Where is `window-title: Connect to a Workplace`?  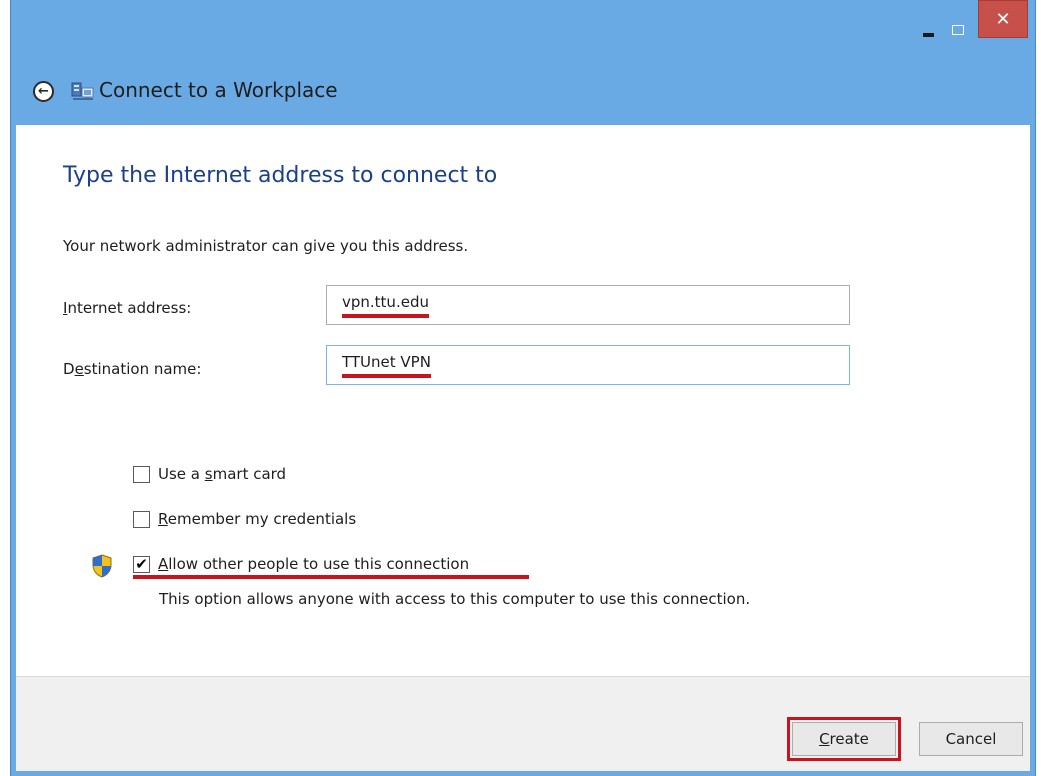 window-title: Connect to a Workplace is located at coordinates (218, 90).